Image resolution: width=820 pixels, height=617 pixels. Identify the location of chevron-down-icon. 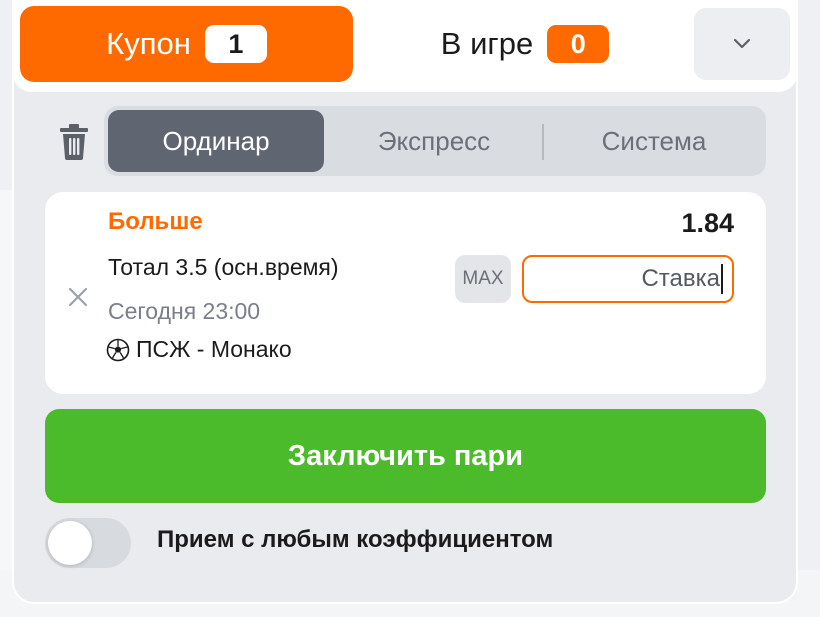
(742, 43).